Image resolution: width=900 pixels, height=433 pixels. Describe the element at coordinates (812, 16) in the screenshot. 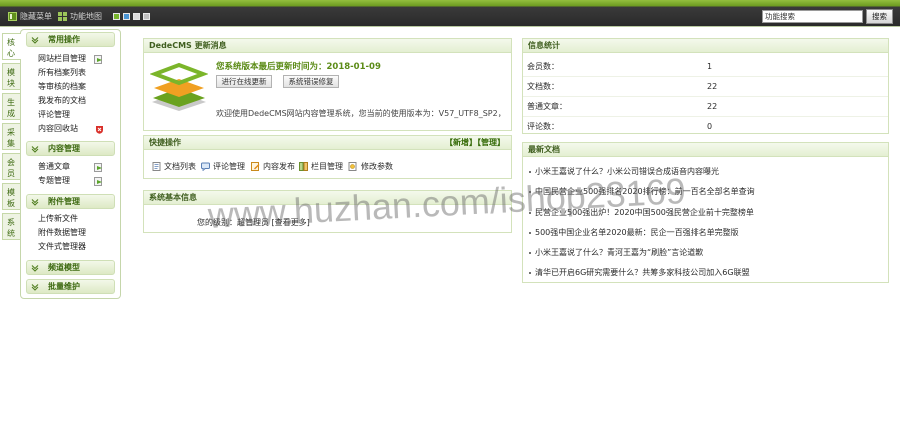

I see `function-search-input` at that location.